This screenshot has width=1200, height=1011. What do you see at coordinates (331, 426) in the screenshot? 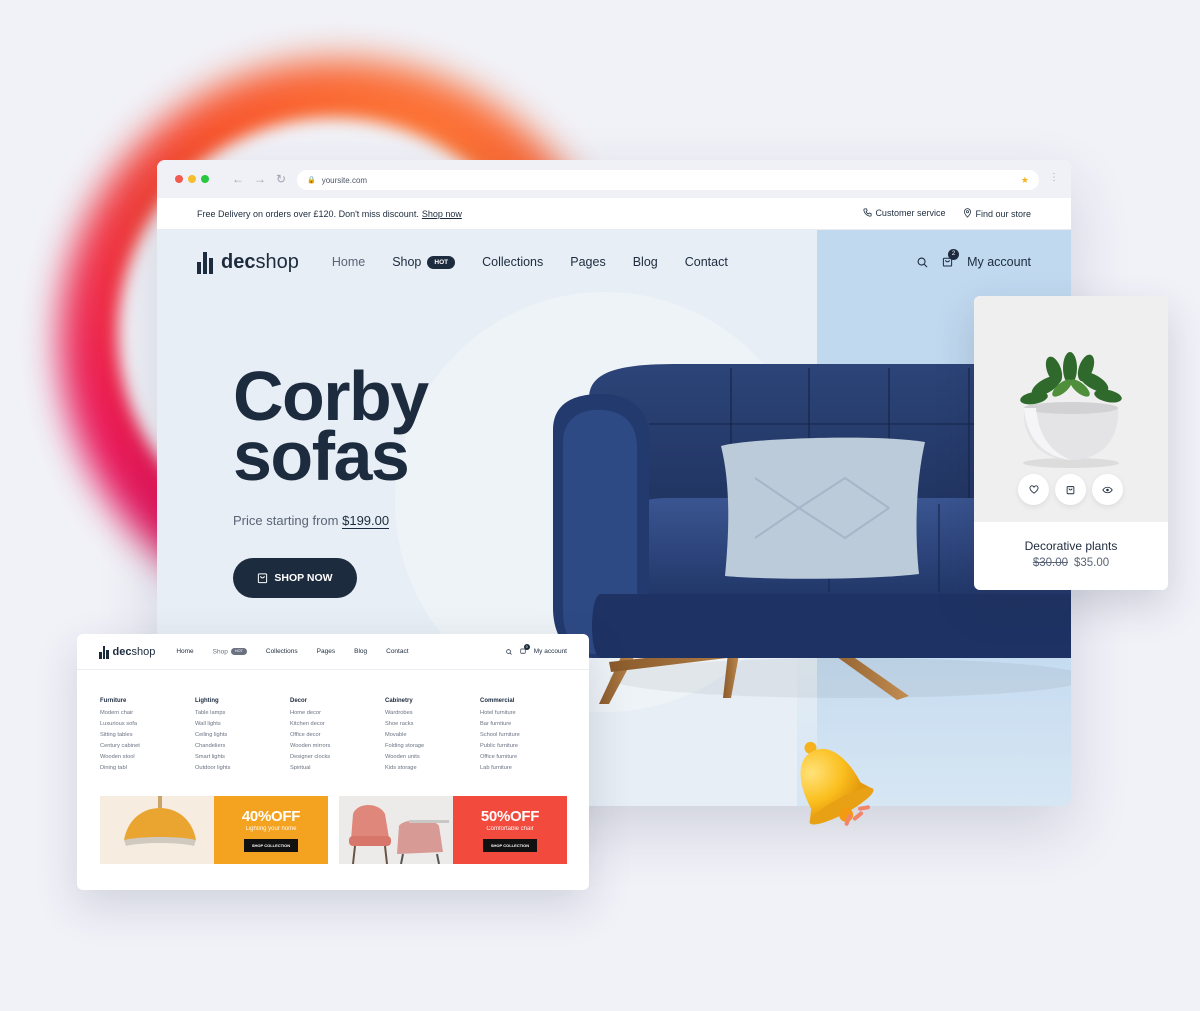
I see `hero-title: Corby sofas` at bounding box center [331, 426].